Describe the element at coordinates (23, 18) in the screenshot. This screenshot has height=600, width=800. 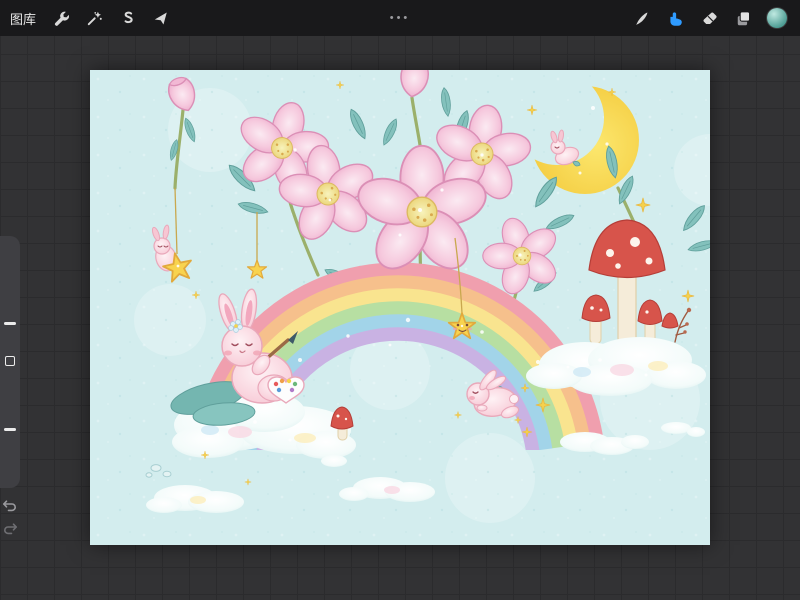
I see `gallery-button: 图库` at that location.